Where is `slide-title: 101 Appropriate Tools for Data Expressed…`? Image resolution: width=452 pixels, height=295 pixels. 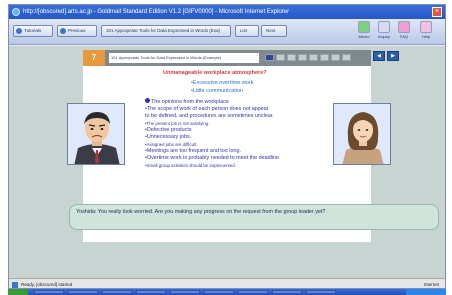
slide-title: 101 Appropriate Tools for Data Expressed… is located at coordinates (184, 58).